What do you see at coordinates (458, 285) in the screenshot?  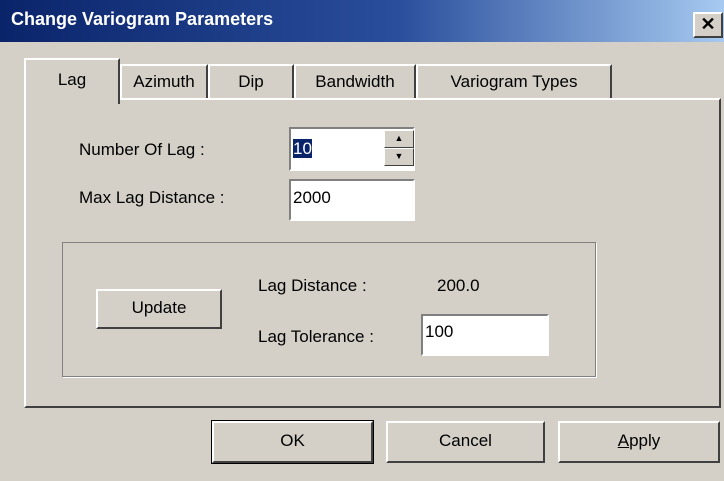 I see `lag-distance-value: 200.0` at bounding box center [458, 285].